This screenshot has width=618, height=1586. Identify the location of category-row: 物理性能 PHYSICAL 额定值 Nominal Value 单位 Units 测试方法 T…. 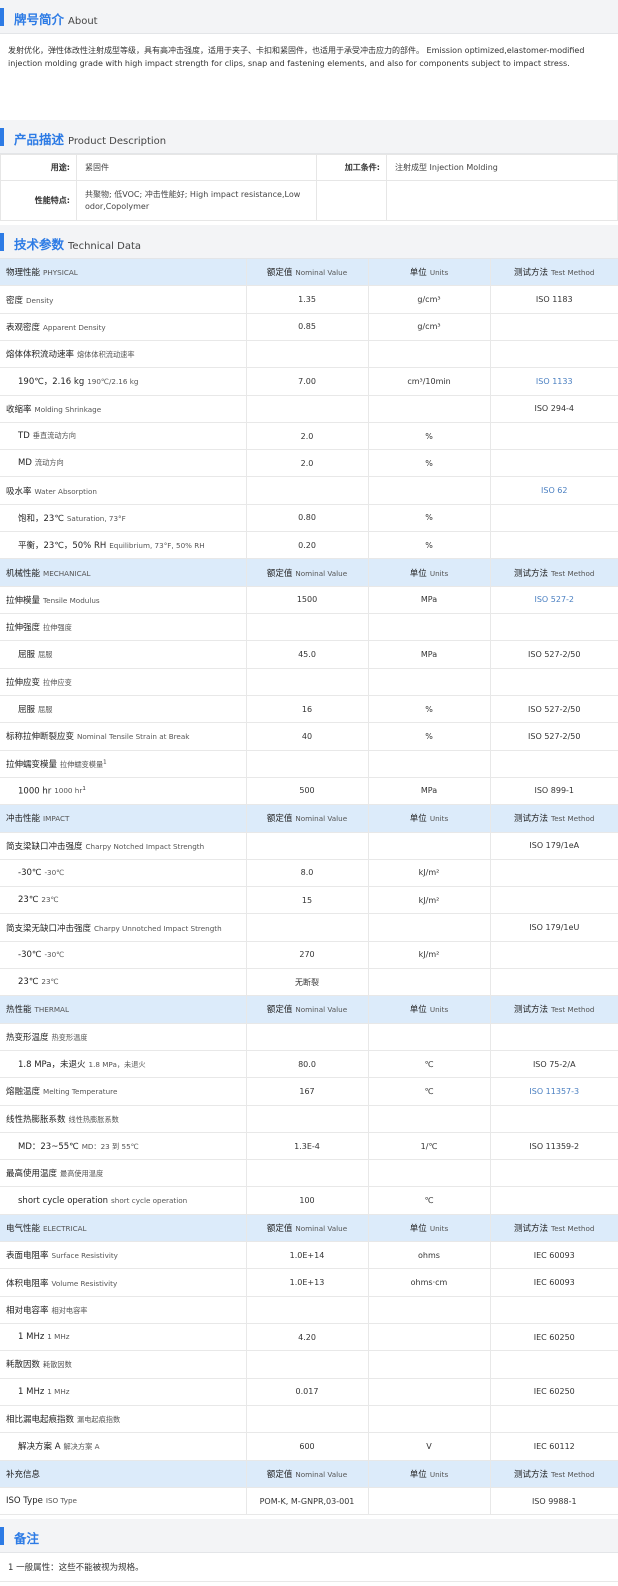
(309, 273).